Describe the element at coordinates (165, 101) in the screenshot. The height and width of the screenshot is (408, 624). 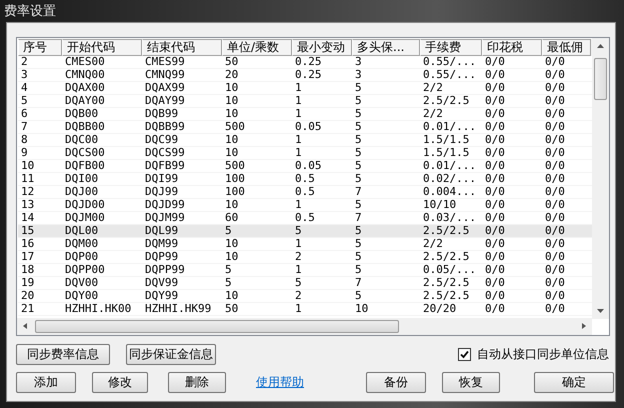
I see `table-cell-text: DQAY99` at that location.